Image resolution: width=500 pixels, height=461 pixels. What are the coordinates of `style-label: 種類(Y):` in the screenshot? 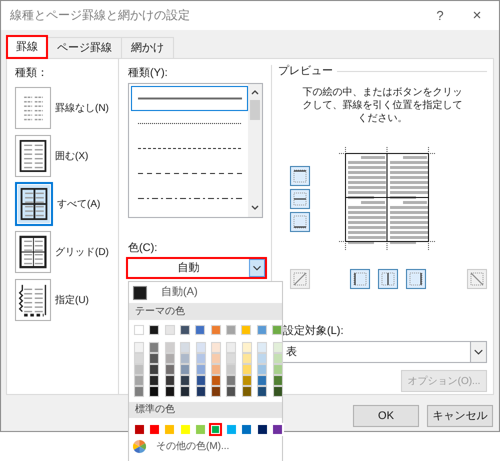 It's located at (148, 73).